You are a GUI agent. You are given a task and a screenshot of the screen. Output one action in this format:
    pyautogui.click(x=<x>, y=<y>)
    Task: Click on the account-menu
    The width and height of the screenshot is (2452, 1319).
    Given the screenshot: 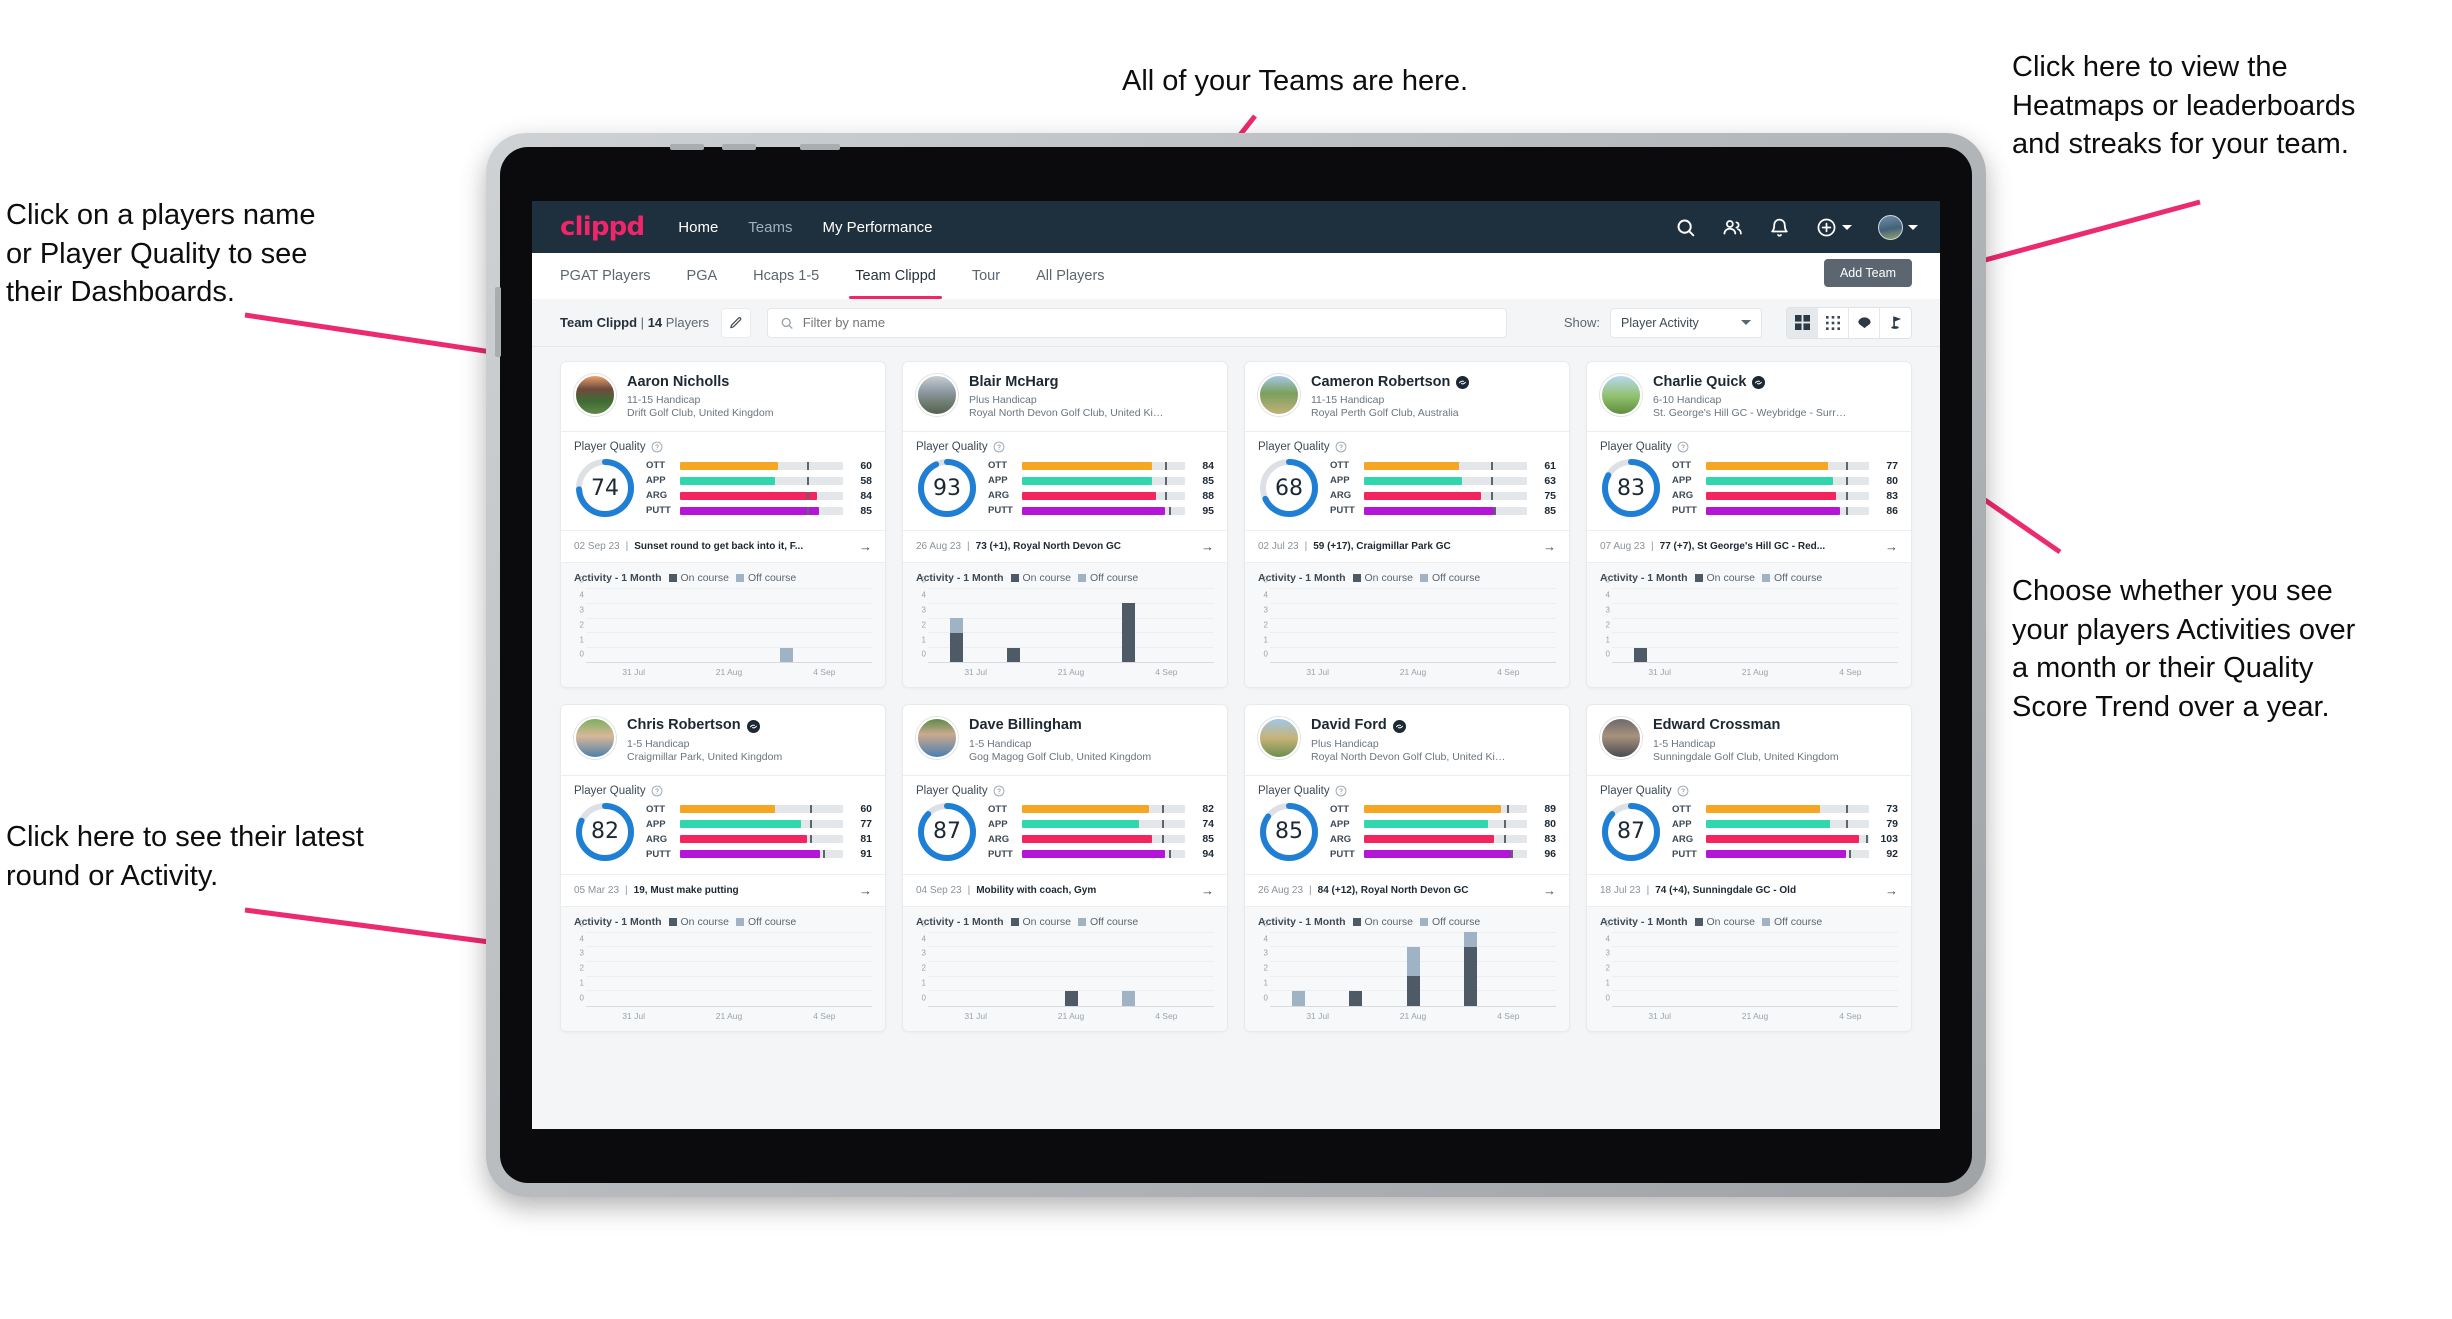 What is the action you would take?
    pyautogui.click(x=1898, y=227)
    